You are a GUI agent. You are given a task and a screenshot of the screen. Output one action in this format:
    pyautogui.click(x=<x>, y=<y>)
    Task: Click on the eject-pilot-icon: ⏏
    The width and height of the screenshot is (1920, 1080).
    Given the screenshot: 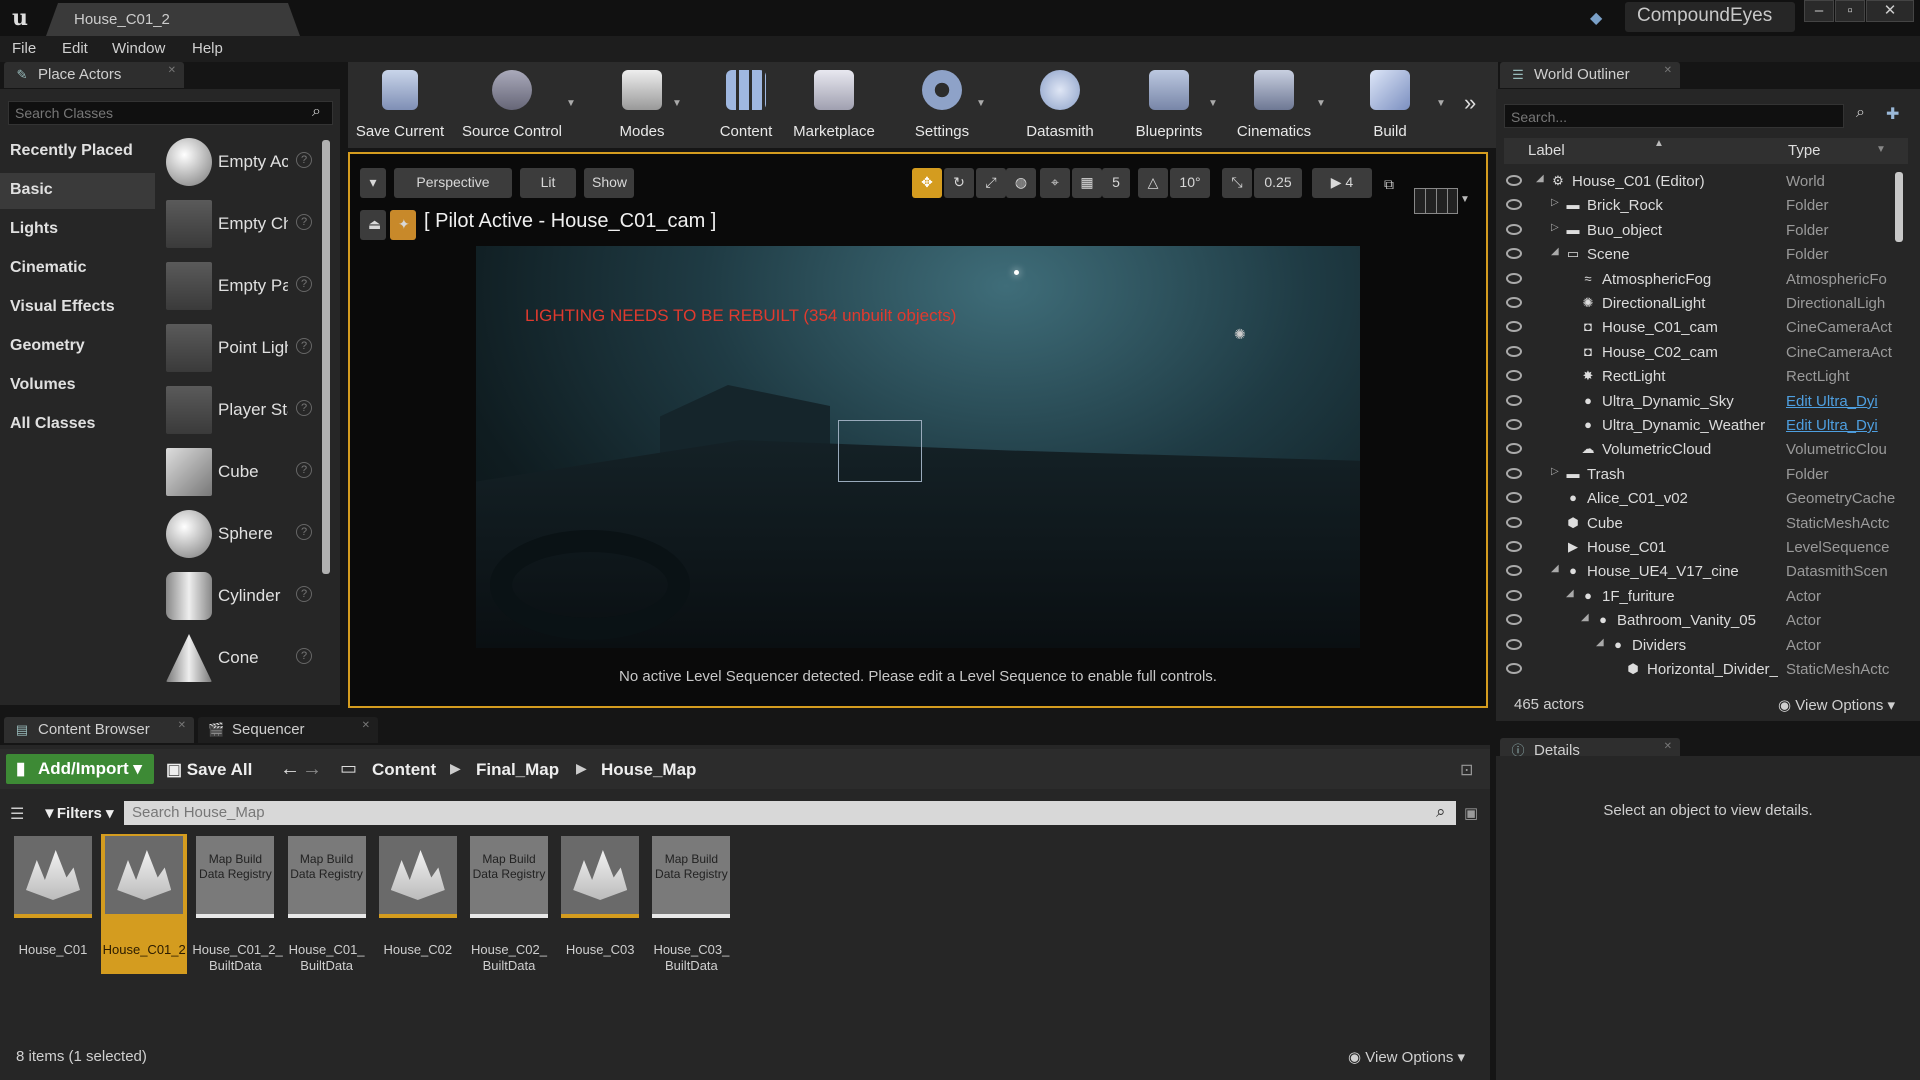 What is the action you would take?
    pyautogui.click(x=373, y=225)
    